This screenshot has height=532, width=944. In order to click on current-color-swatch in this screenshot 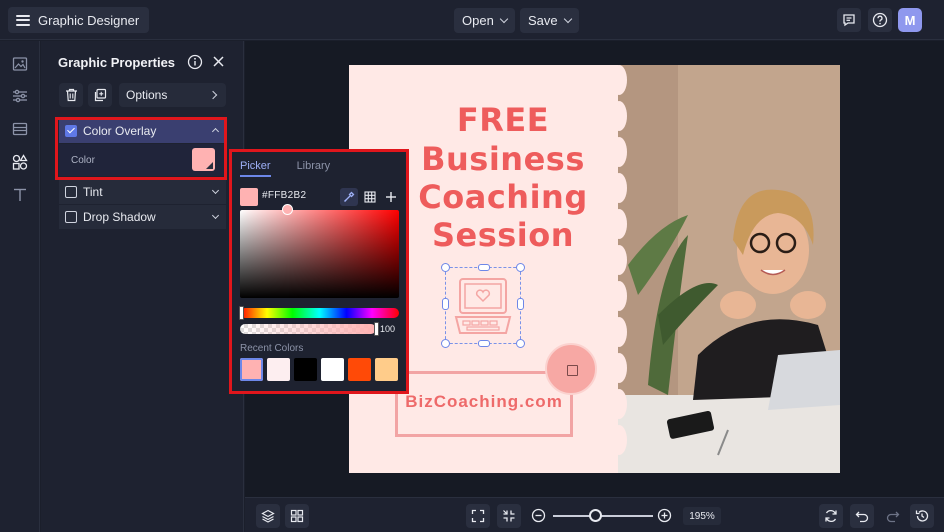, I will do `click(249, 197)`.